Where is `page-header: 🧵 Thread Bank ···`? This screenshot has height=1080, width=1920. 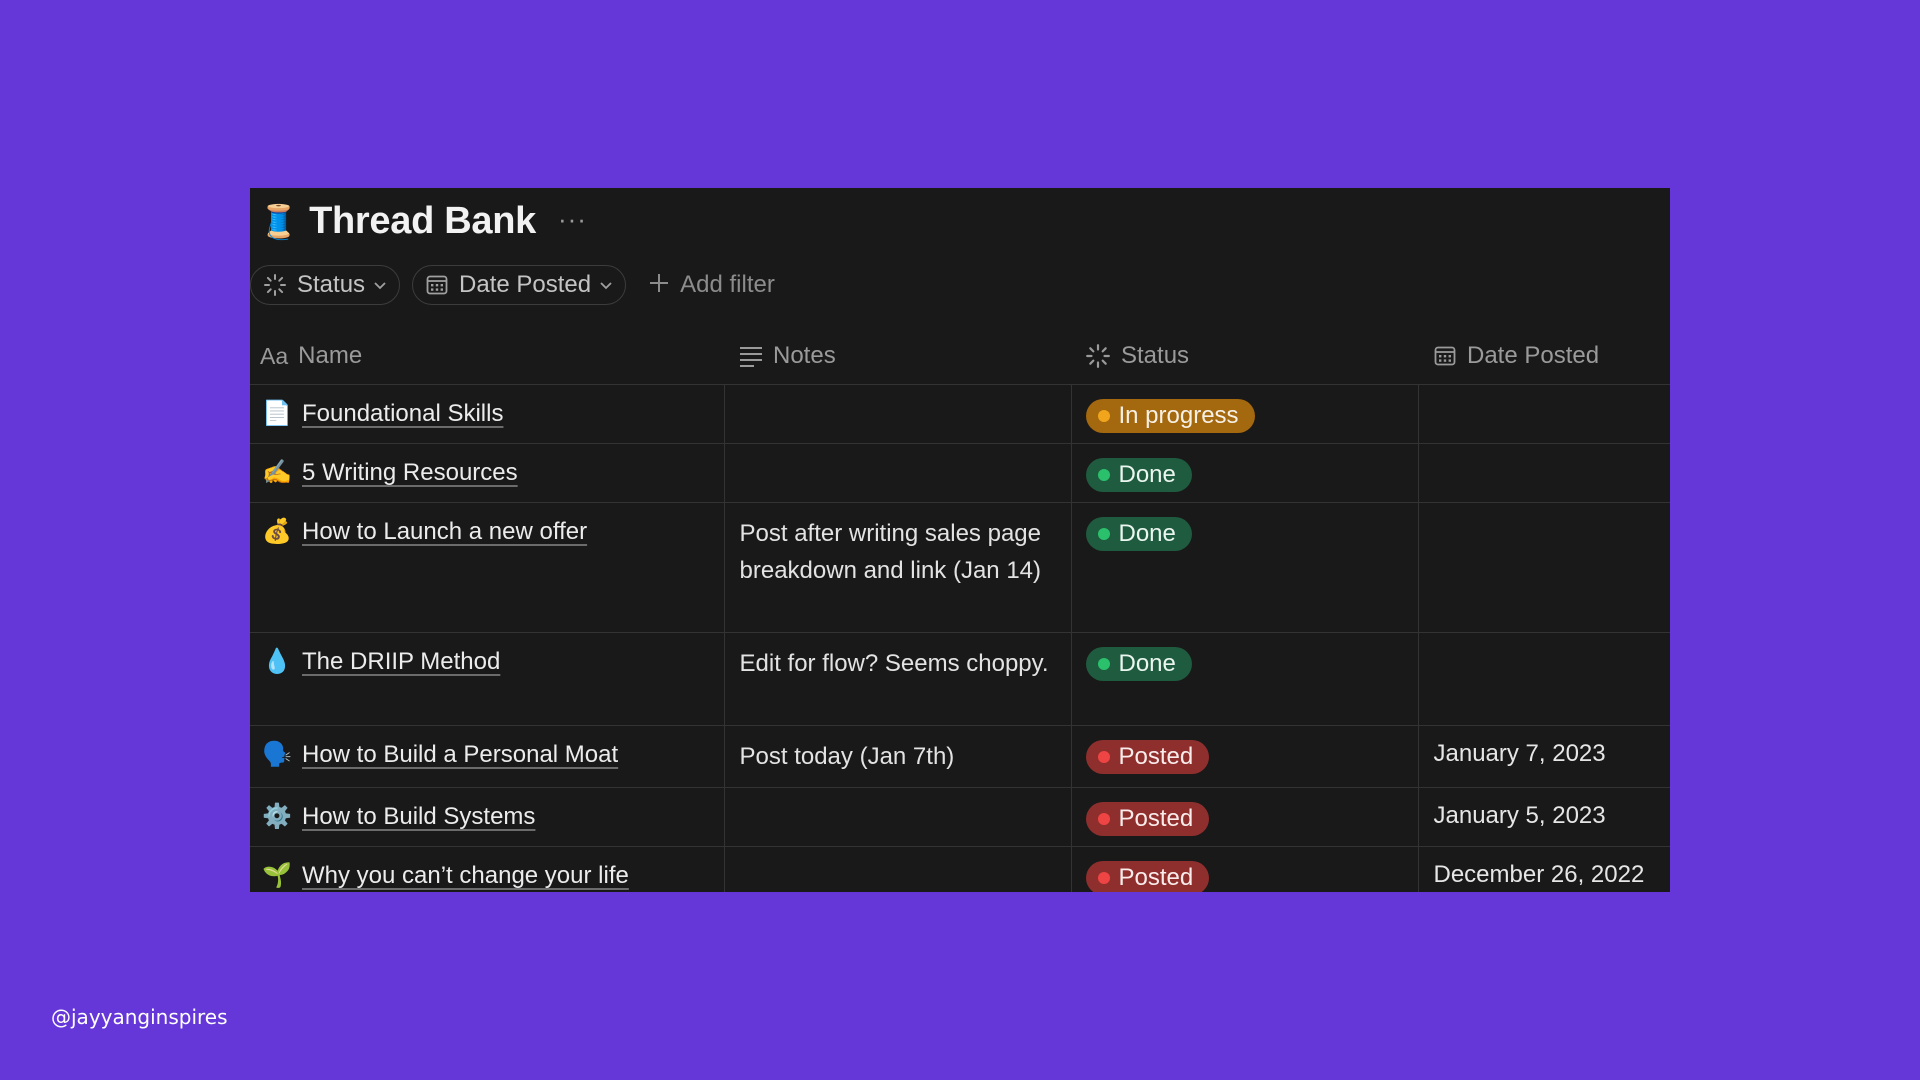
page-header: 🧵 Thread Bank ··· is located at coordinates (422, 221).